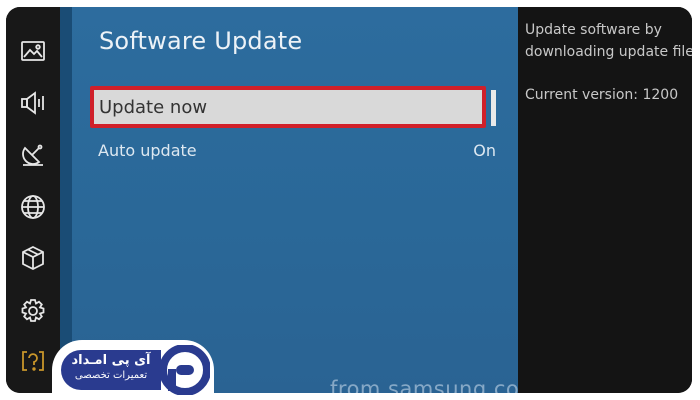  What do you see at coordinates (484, 150) in the screenshot?
I see `auto-update-value: On` at bounding box center [484, 150].